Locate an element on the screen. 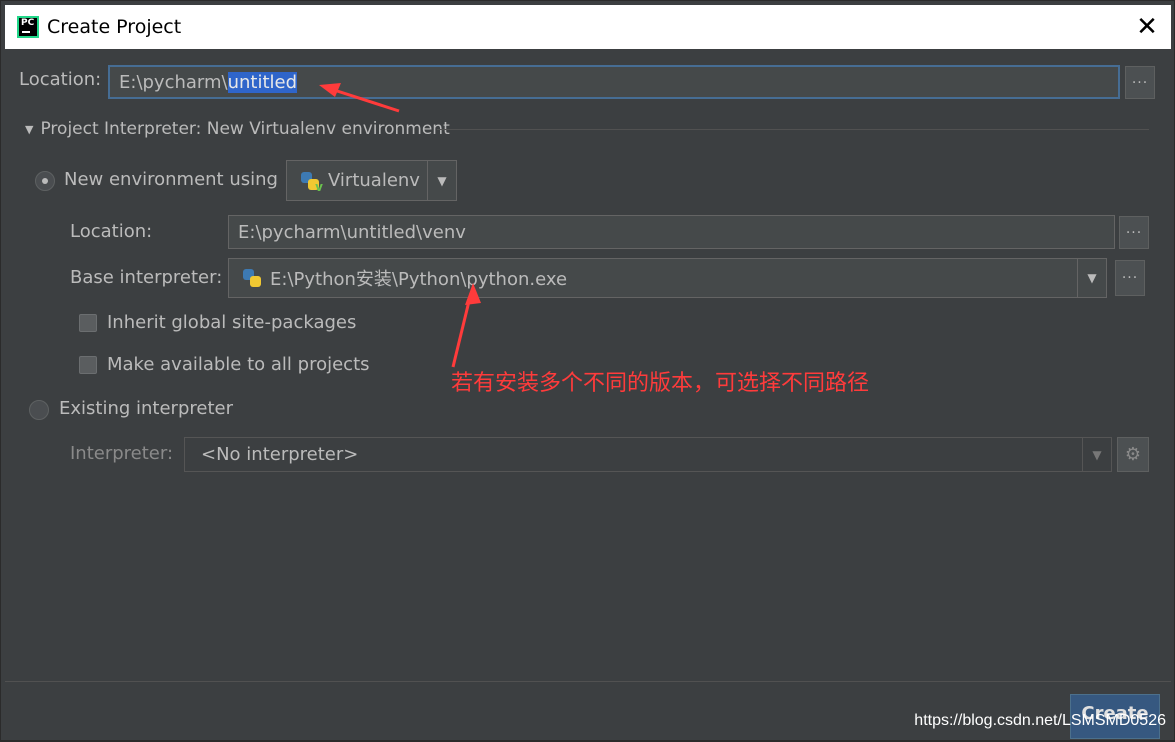  python-icon is located at coordinates (252, 278).